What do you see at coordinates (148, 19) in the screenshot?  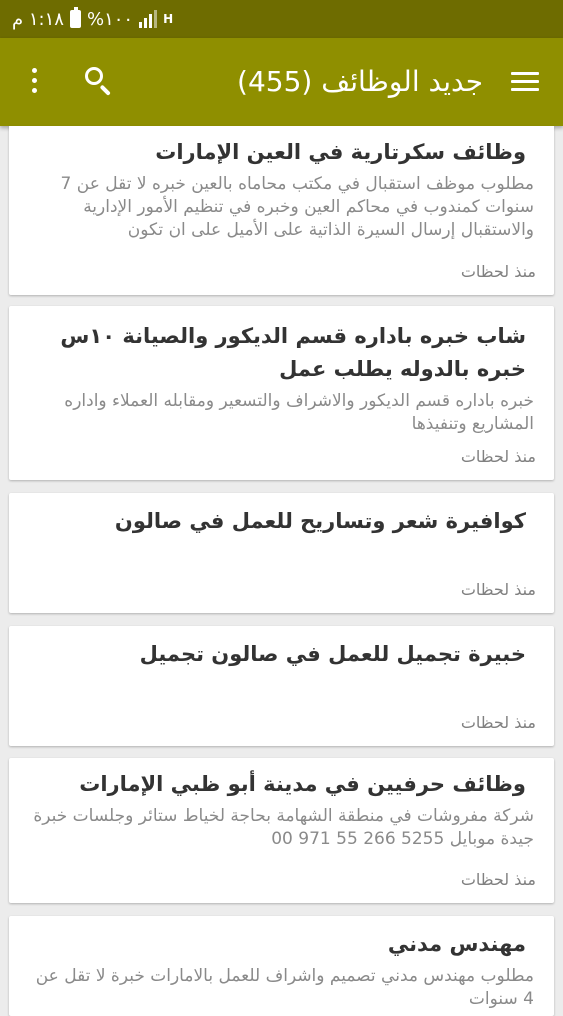 I see `signal-icon` at bounding box center [148, 19].